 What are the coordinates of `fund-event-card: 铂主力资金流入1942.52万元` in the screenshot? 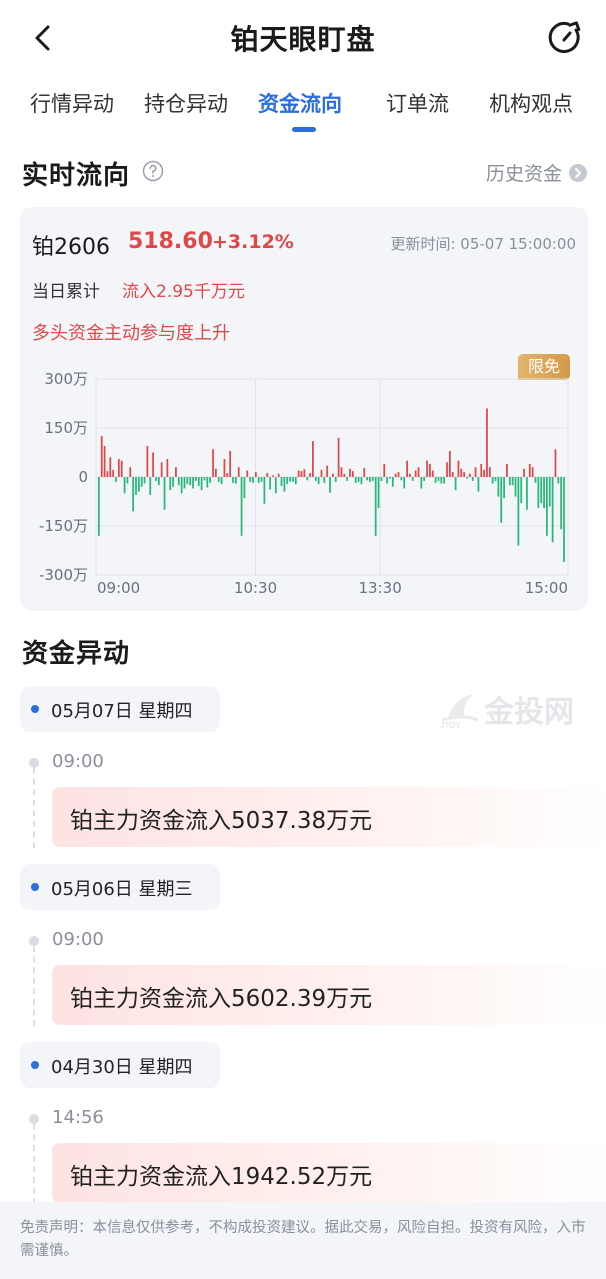 It's located at (329, 1173).